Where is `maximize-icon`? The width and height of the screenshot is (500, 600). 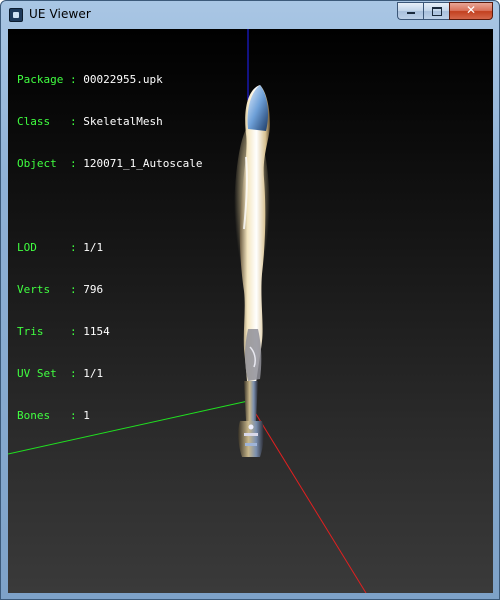 maximize-icon is located at coordinates (436, 11).